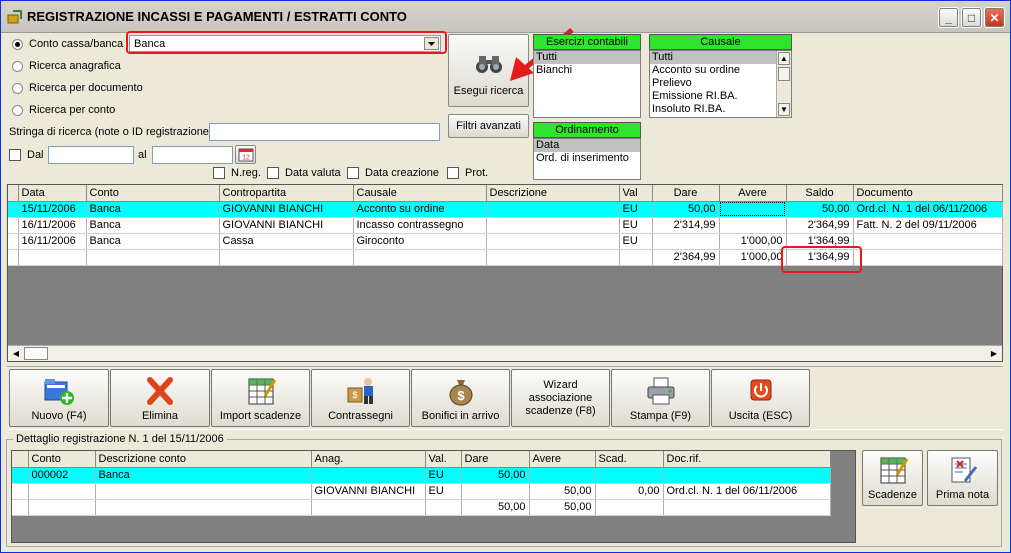 The width and height of the screenshot is (1011, 553). Describe the element at coordinates (747, 459) in the screenshot. I see `col-docrif: Doc.rif.` at that location.